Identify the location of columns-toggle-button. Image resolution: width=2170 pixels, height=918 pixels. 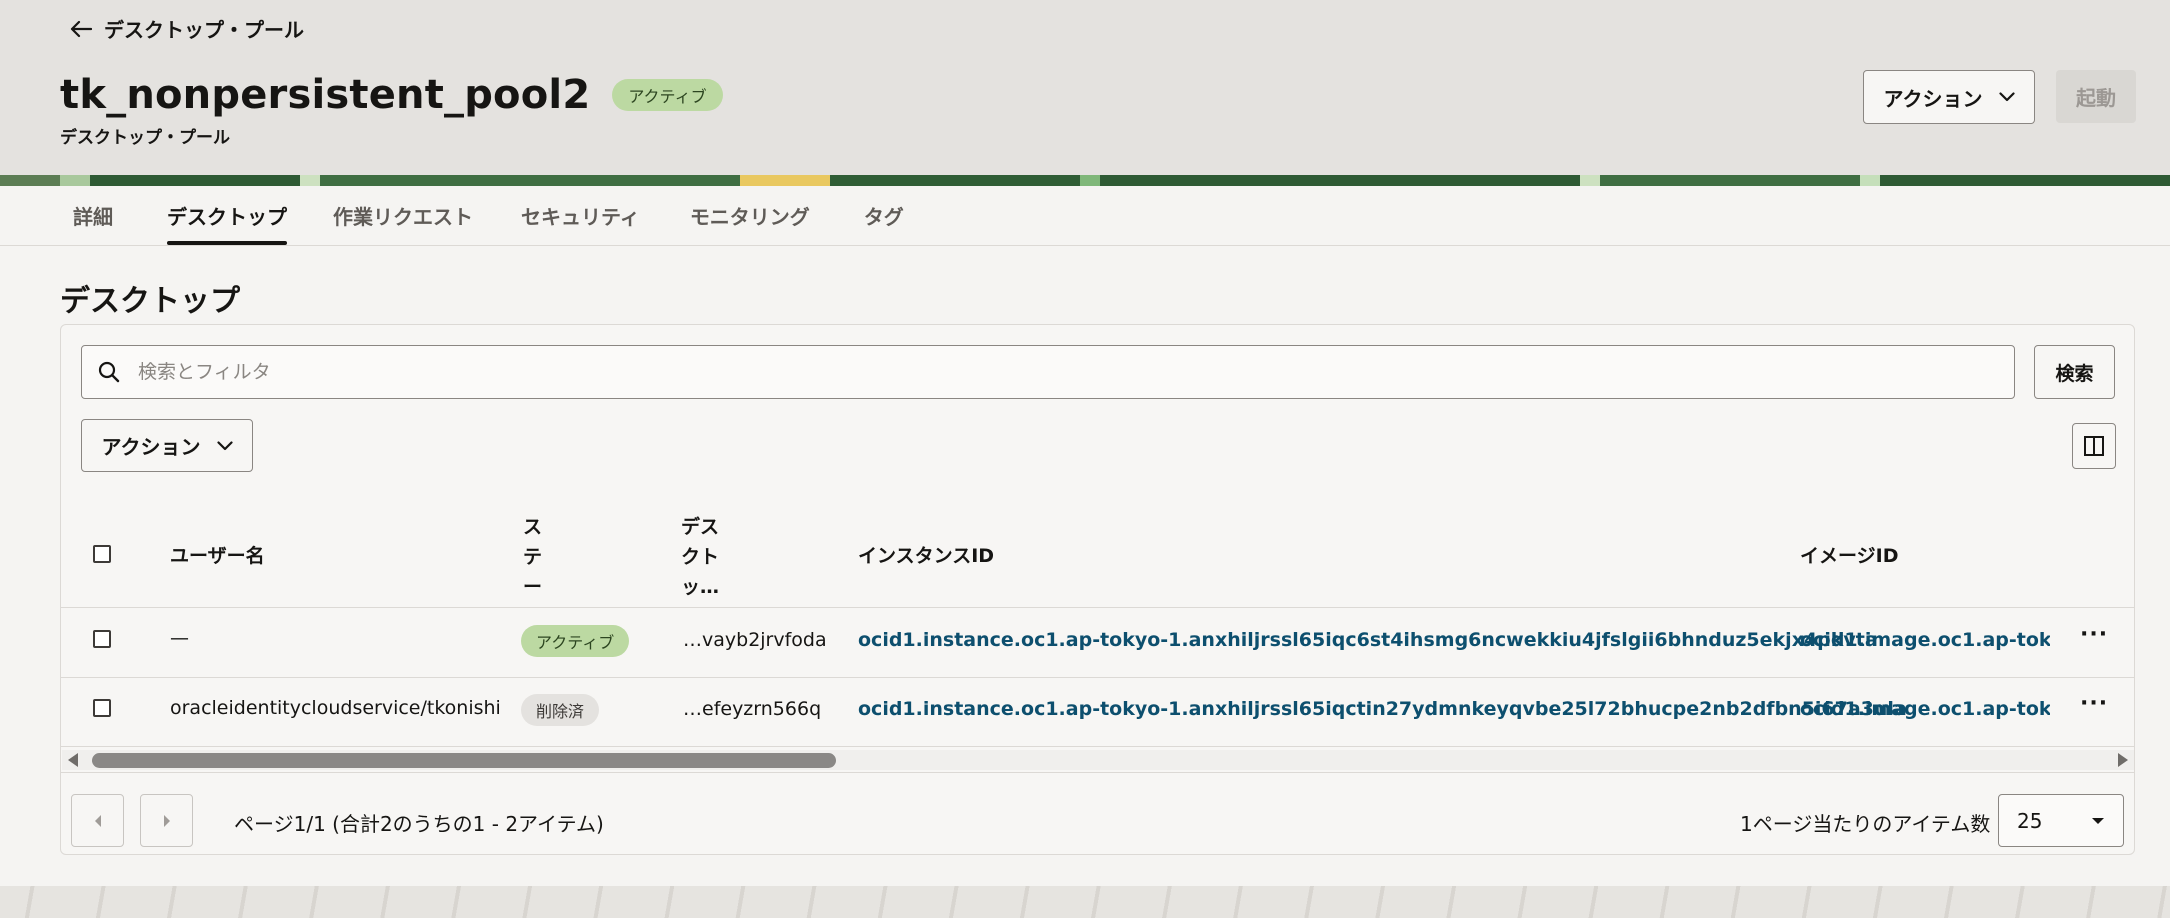
(2094, 446).